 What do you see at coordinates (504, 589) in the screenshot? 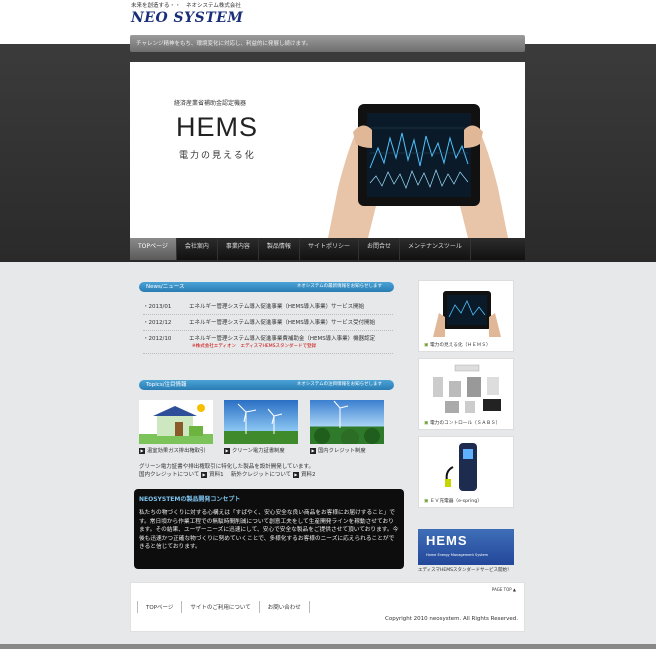
I see `page-top-link: PAGE TOP ▲` at bounding box center [504, 589].